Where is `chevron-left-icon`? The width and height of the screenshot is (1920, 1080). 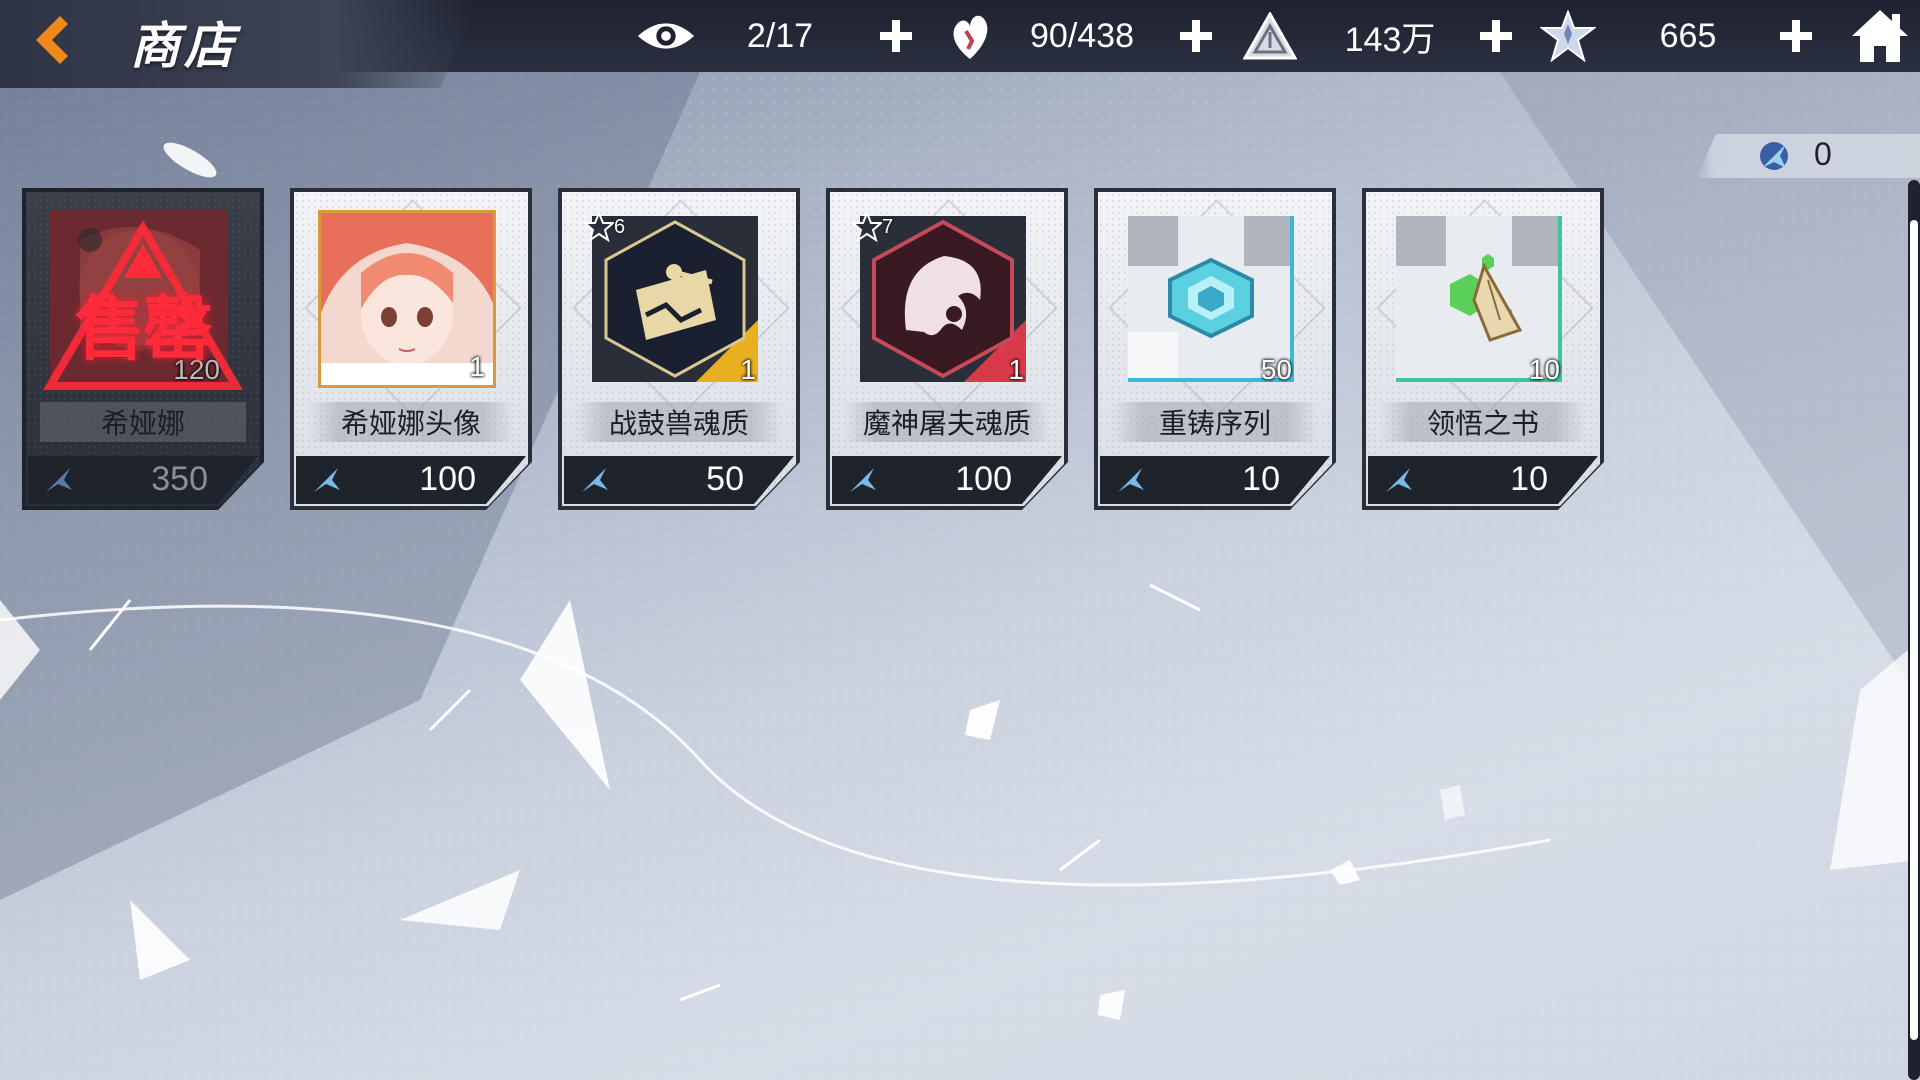 chevron-left-icon is located at coordinates (52, 40).